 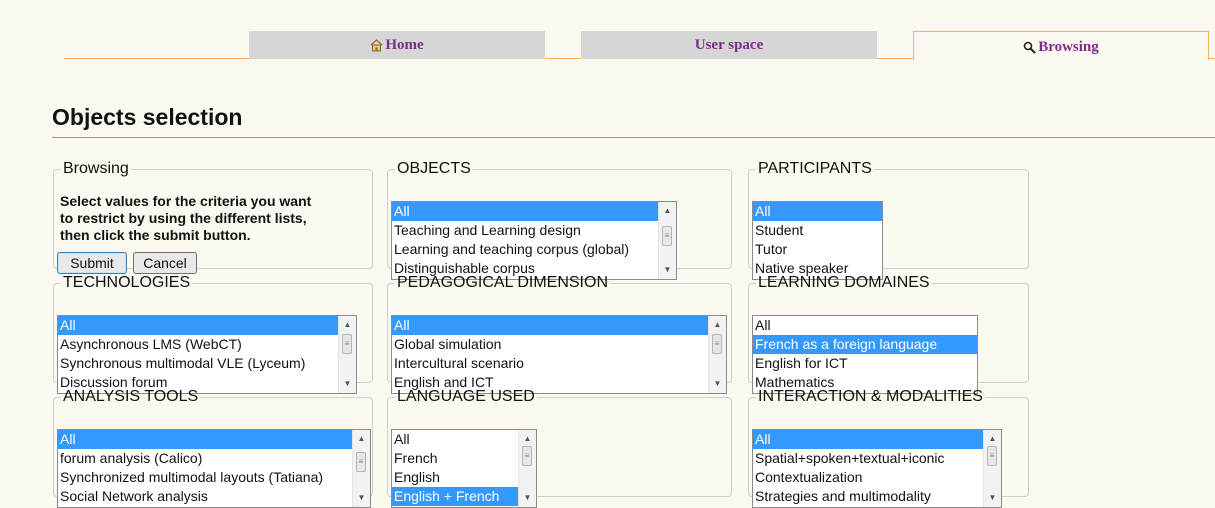 I want to click on list-option: Intercultural scenario, so click(x=559, y=363).